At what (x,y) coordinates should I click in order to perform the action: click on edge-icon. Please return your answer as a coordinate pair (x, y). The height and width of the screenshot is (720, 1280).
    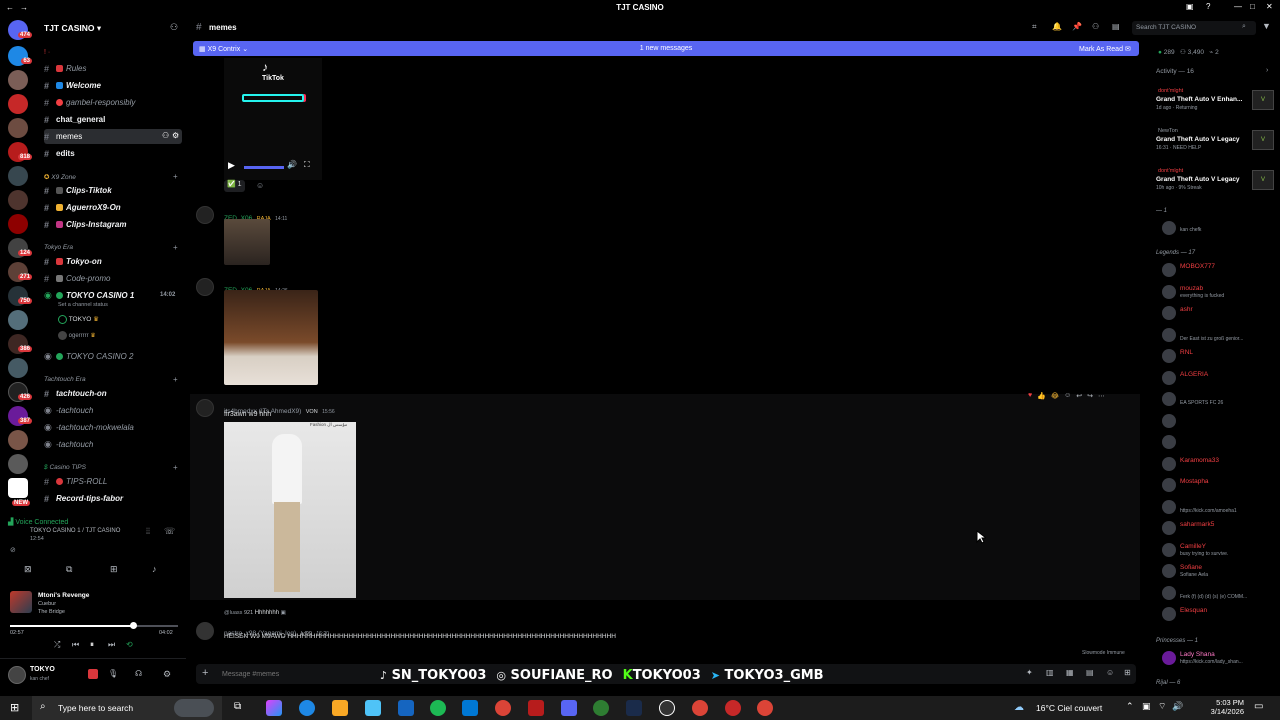
    Looking at the image, I should click on (307, 708).